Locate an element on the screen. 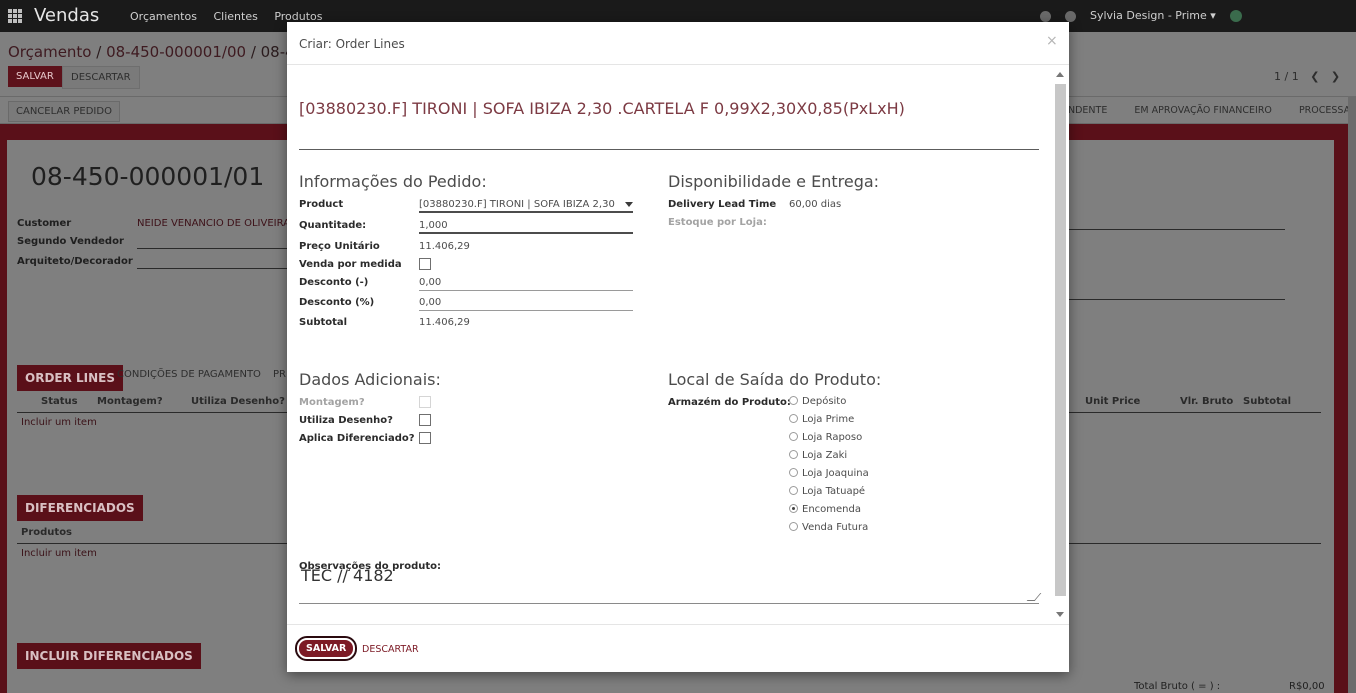 This screenshot has width=1356, height=693. architect-label: Arquiteto/Decorador is located at coordinates (75, 261).